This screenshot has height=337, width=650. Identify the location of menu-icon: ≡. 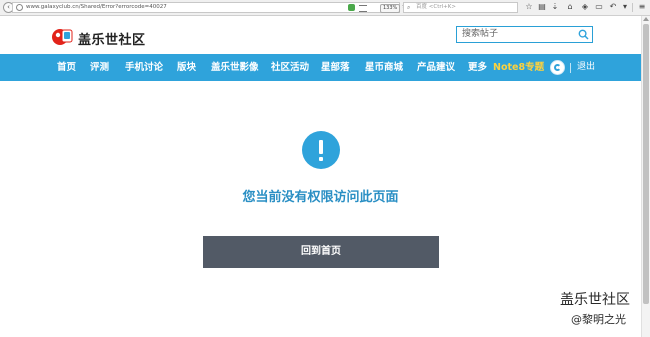
(642, 7).